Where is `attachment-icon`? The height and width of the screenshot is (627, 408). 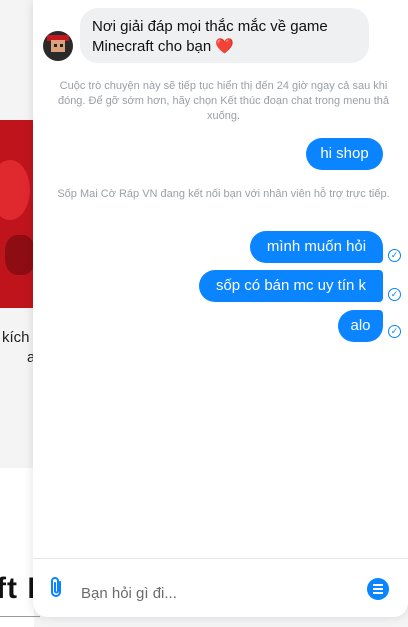
attachment-icon is located at coordinates (57, 588).